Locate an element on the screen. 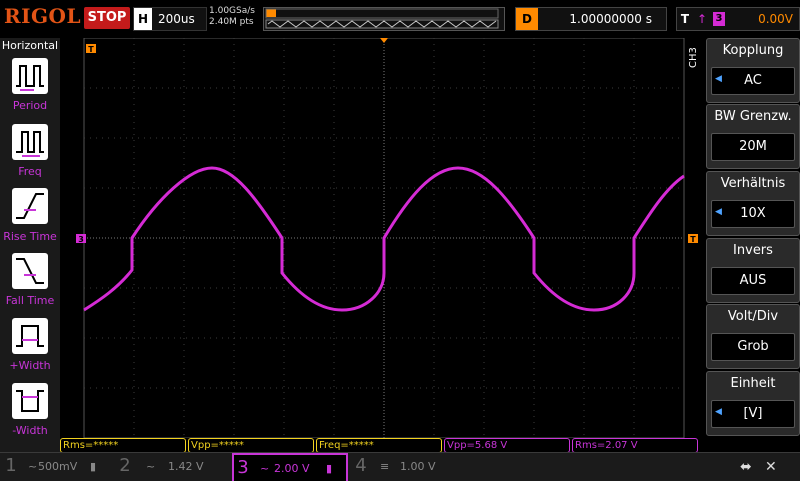 This screenshot has height=481, width=800. svg-text: 3 is located at coordinates (81, 239).